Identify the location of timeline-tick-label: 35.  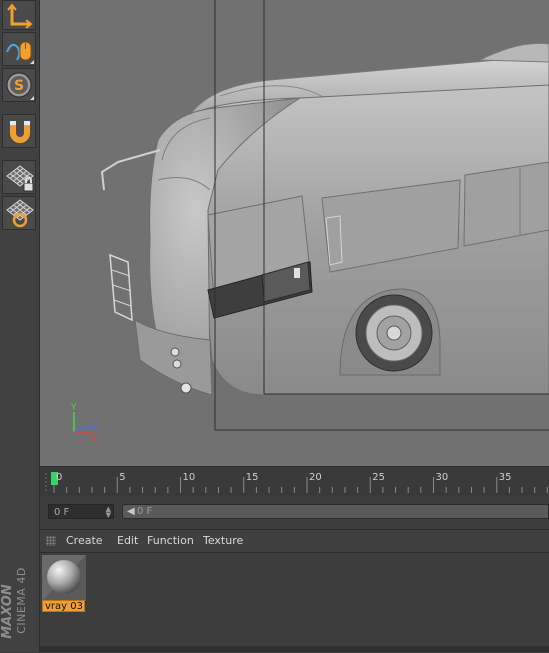
(505, 477).